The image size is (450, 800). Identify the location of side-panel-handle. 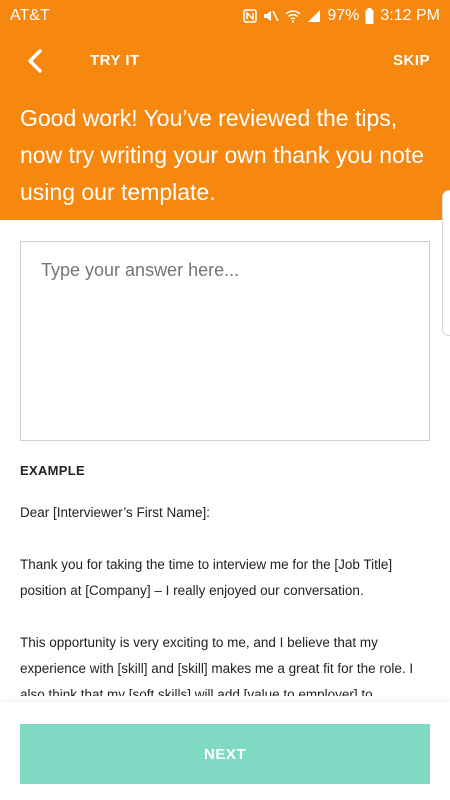
(446, 263).